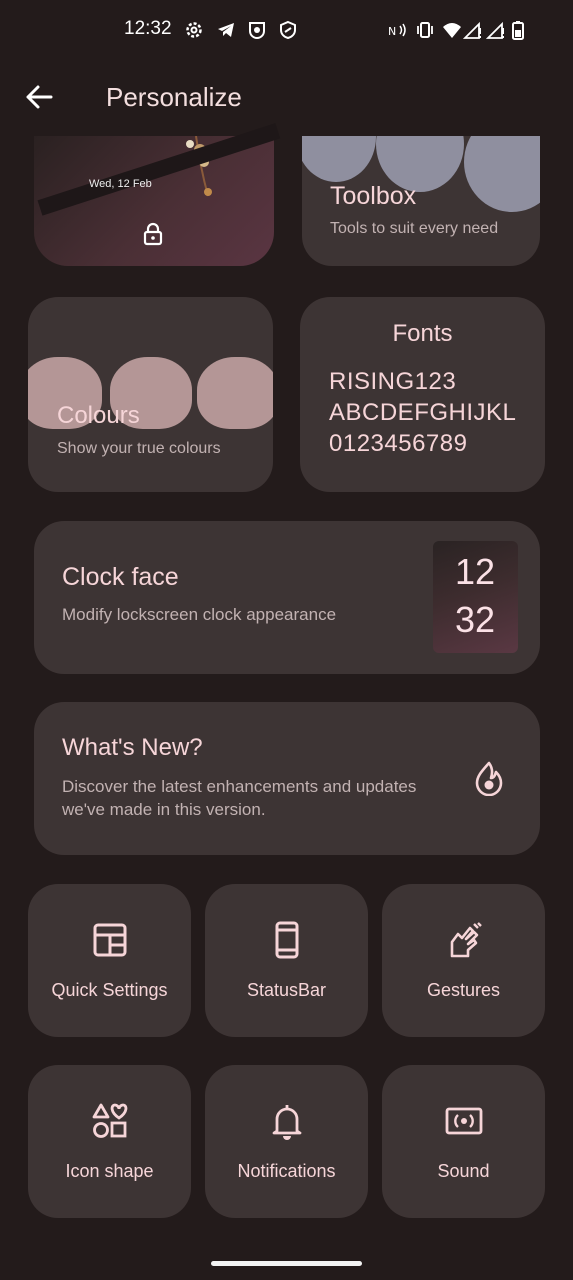 The height and width of the screenshot is (1280, 573). What do you see at coordinates (489, 778) in the screenshot?
I see `fire-icon` at bounding box center [489, 778].